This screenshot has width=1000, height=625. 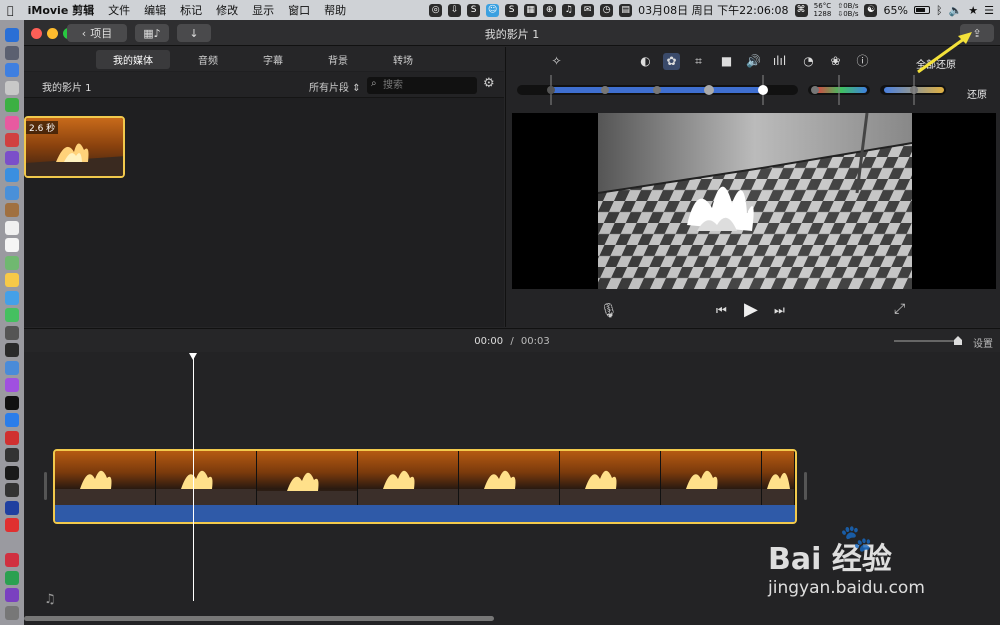 I want to click on skip-forward-icon: ⏭, so click(x=779, y=310).